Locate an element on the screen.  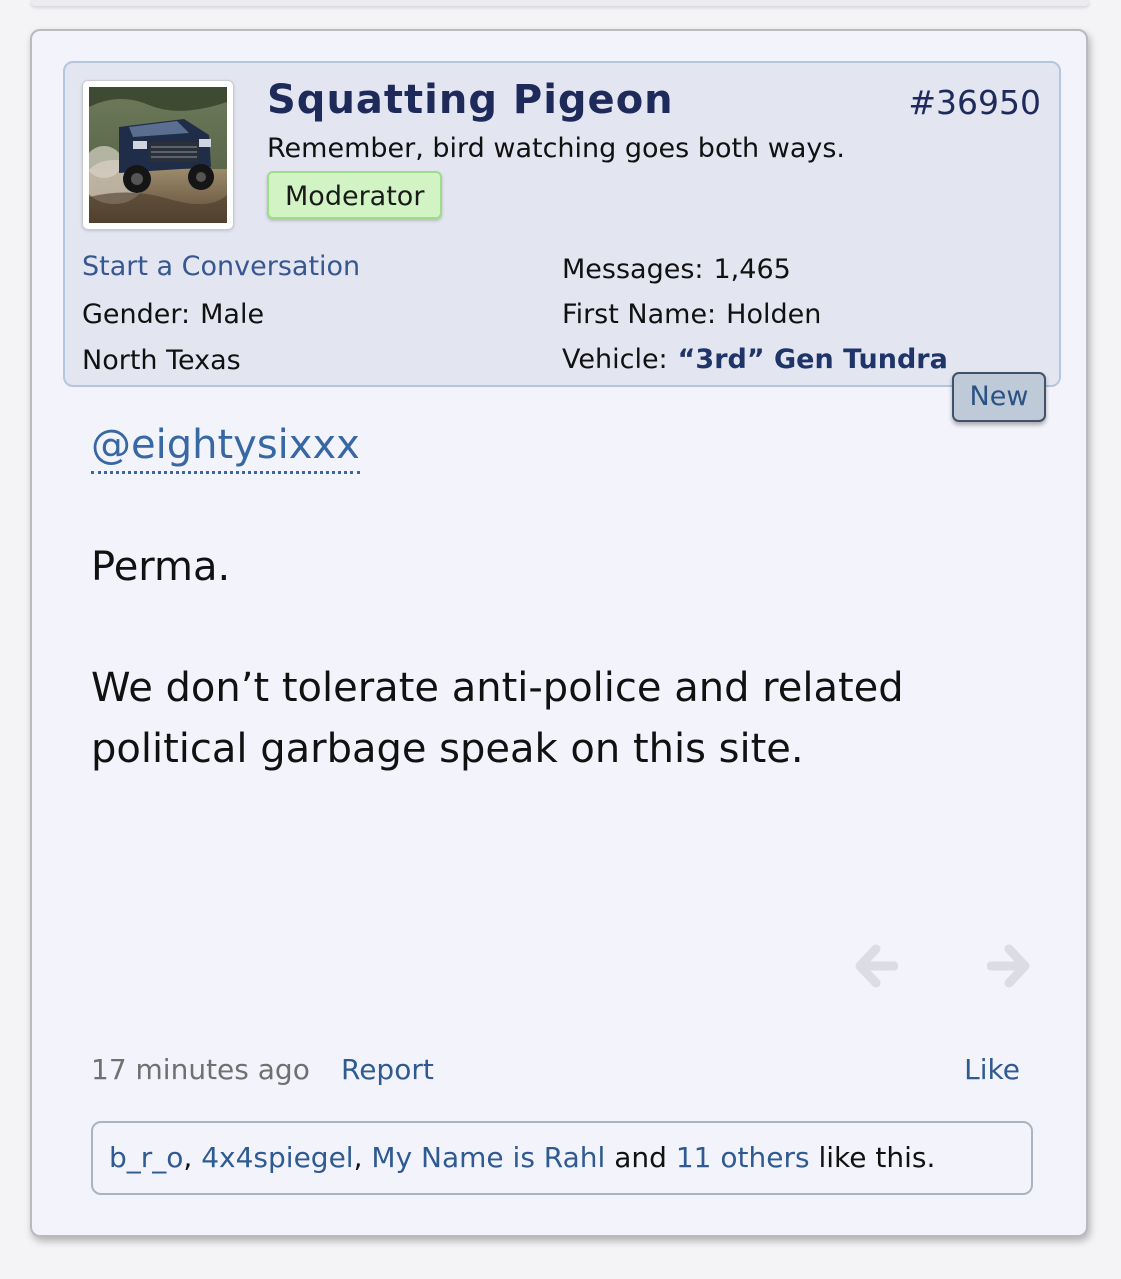
likes-suffix-text: like this. is located at coordinates (872, 1157).